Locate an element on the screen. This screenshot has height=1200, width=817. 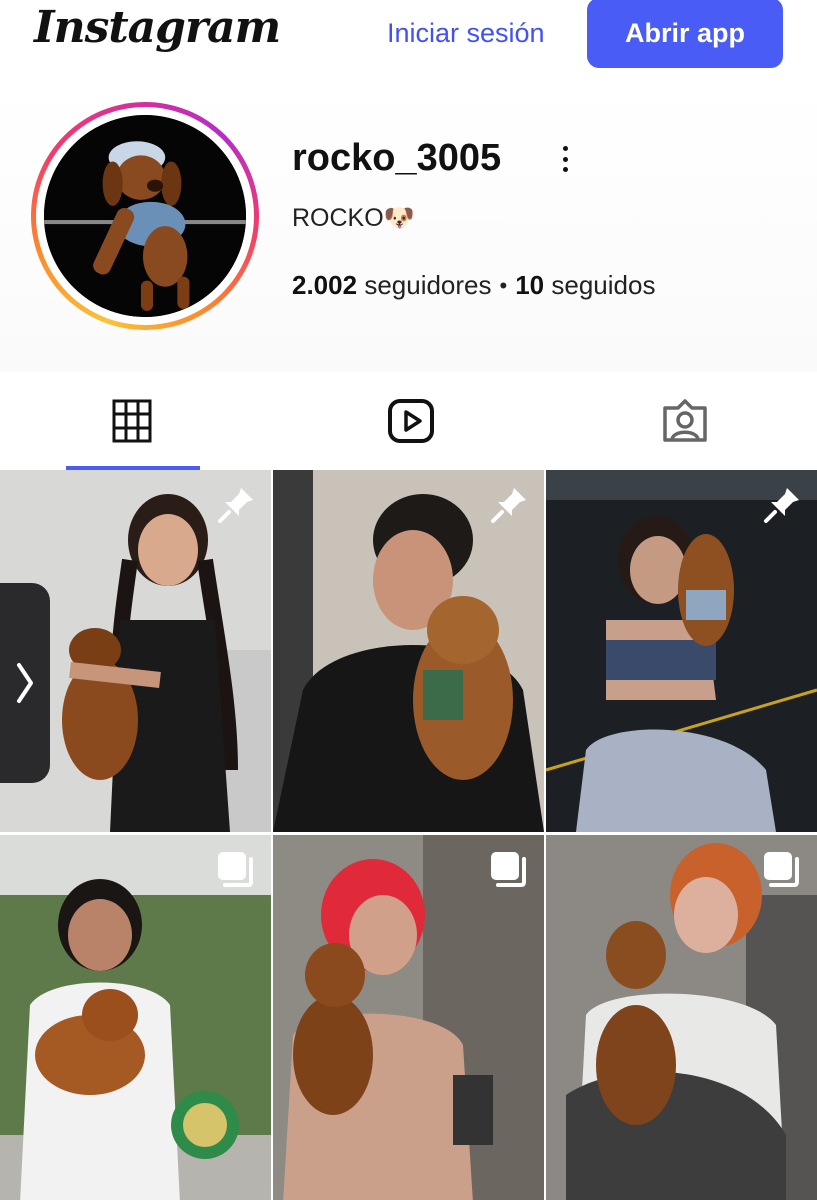
tagged-icon is located at coordinates (685, 420).